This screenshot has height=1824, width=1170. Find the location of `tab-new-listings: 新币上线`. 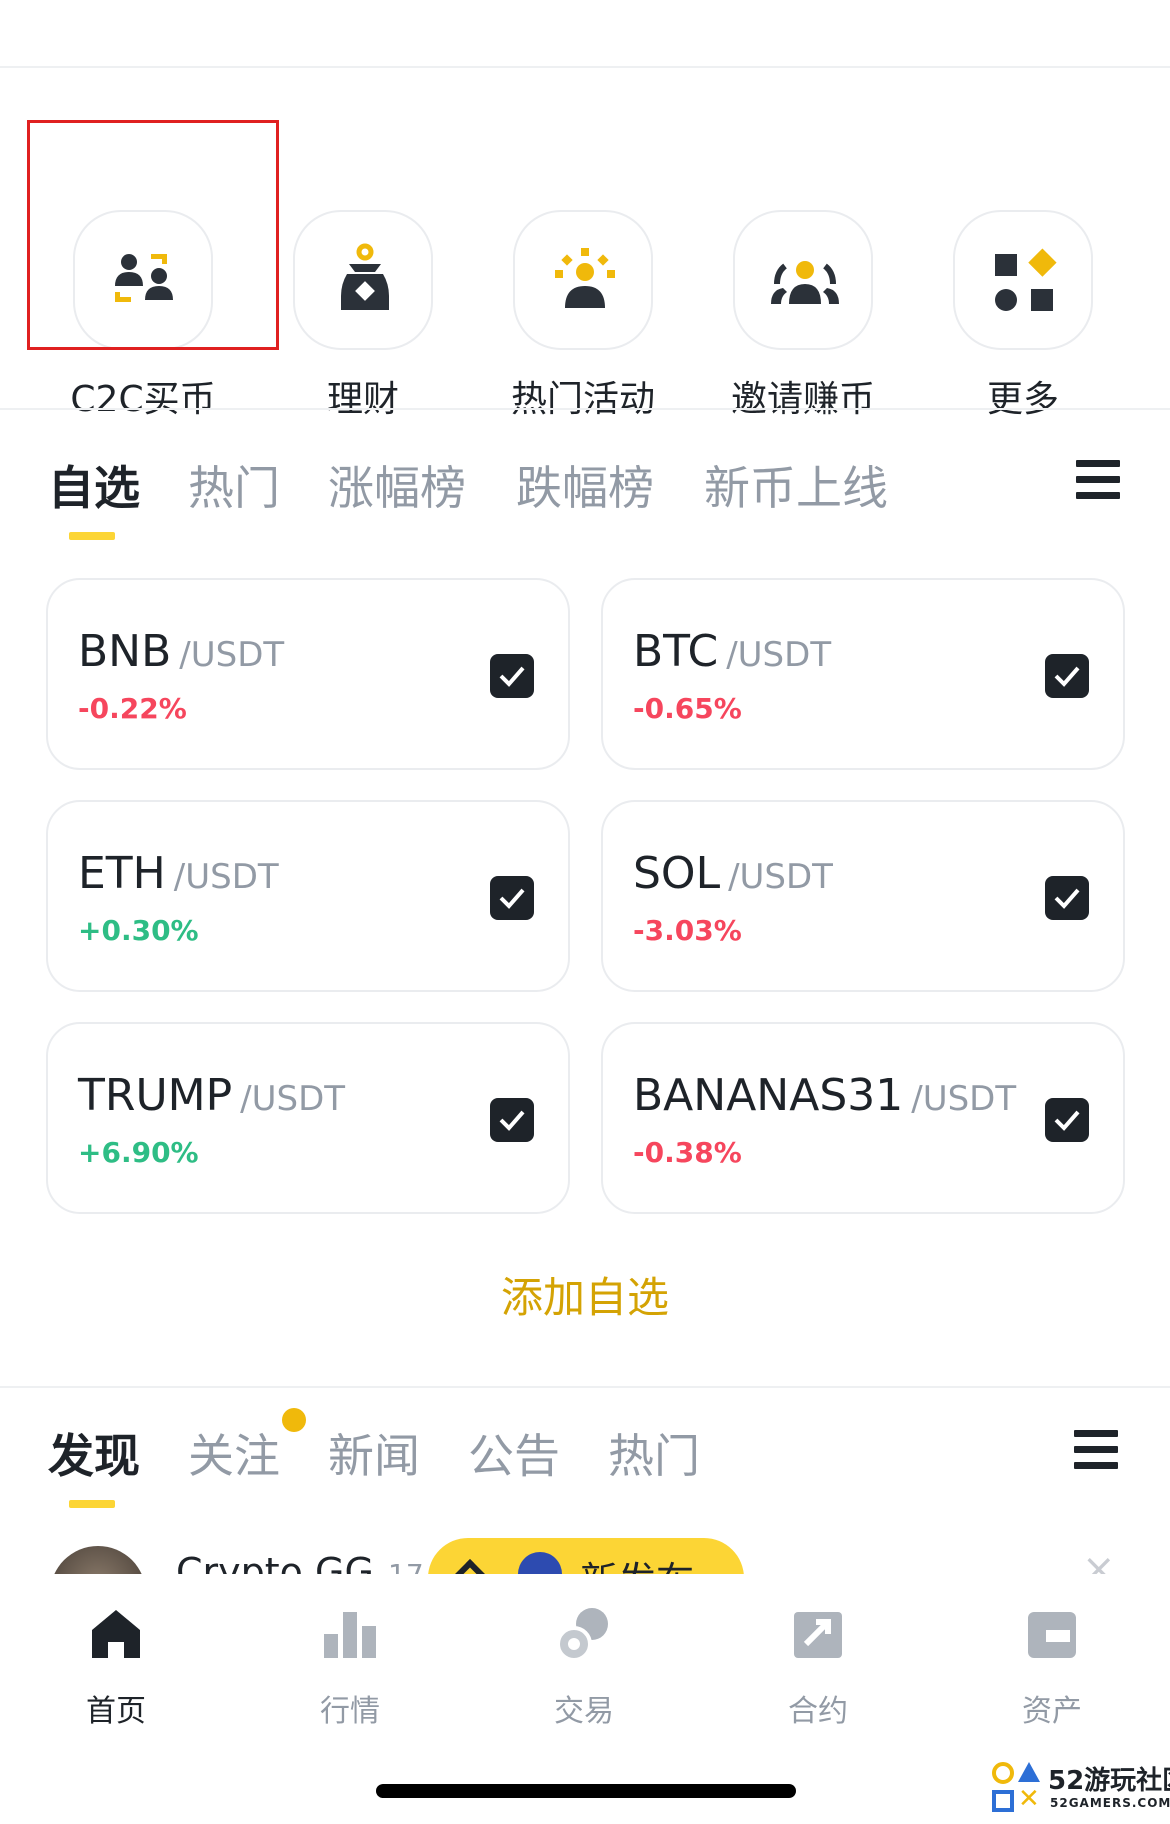

tab-new-listings: 新币上线 is located at coordinates (796, 485).